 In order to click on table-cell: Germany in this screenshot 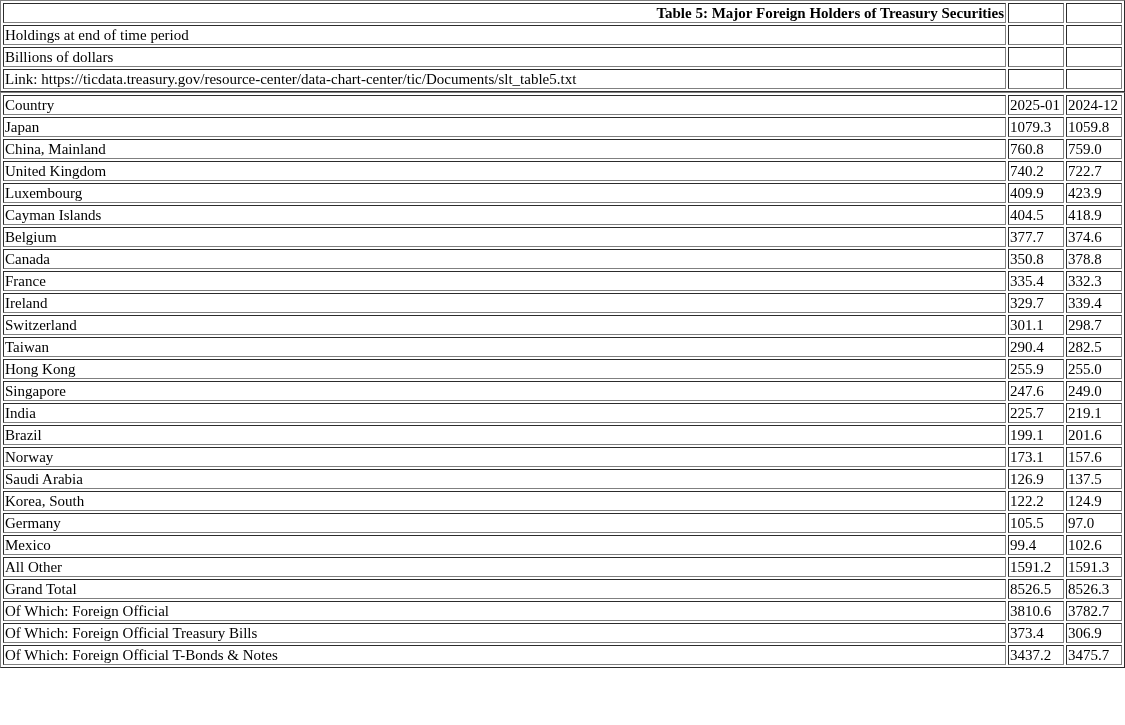, I will do `click(504, 523)`.